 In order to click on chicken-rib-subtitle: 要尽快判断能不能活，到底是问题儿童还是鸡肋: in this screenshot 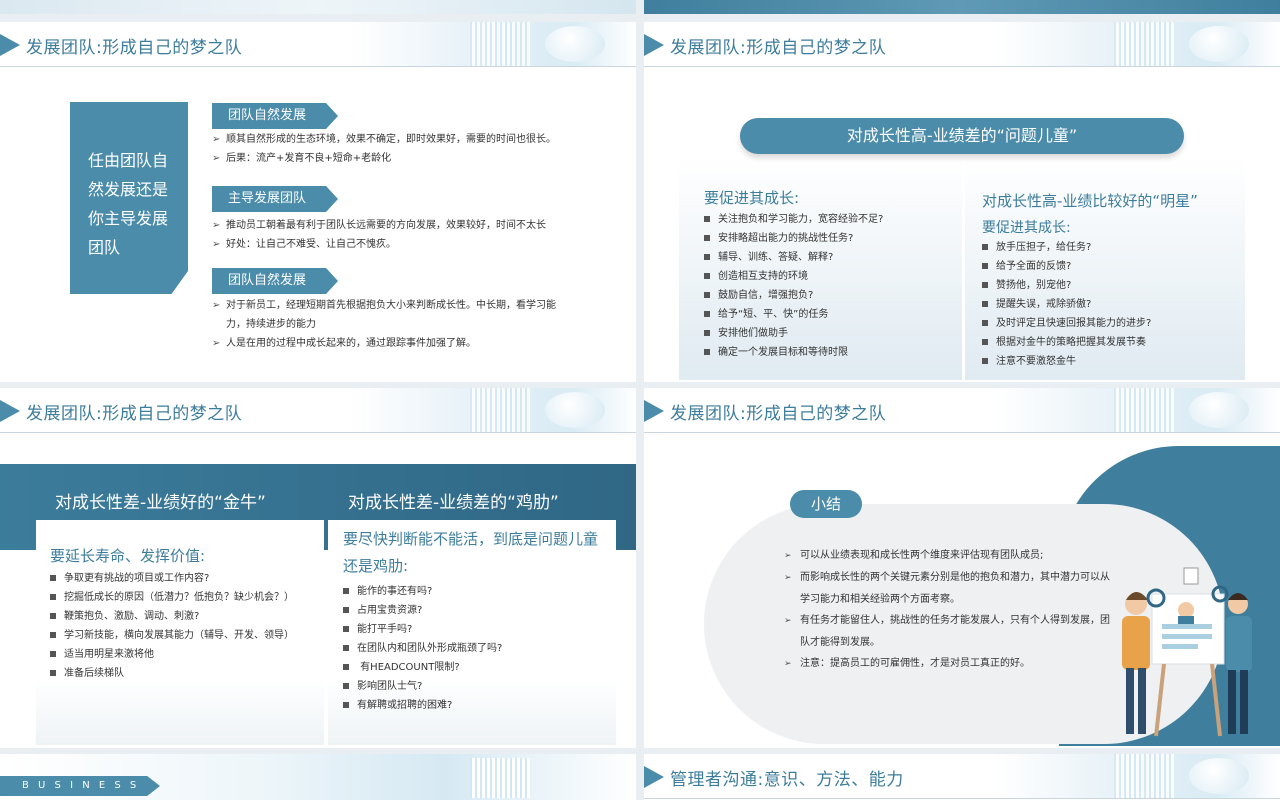, I will do `click(471, 552)`.